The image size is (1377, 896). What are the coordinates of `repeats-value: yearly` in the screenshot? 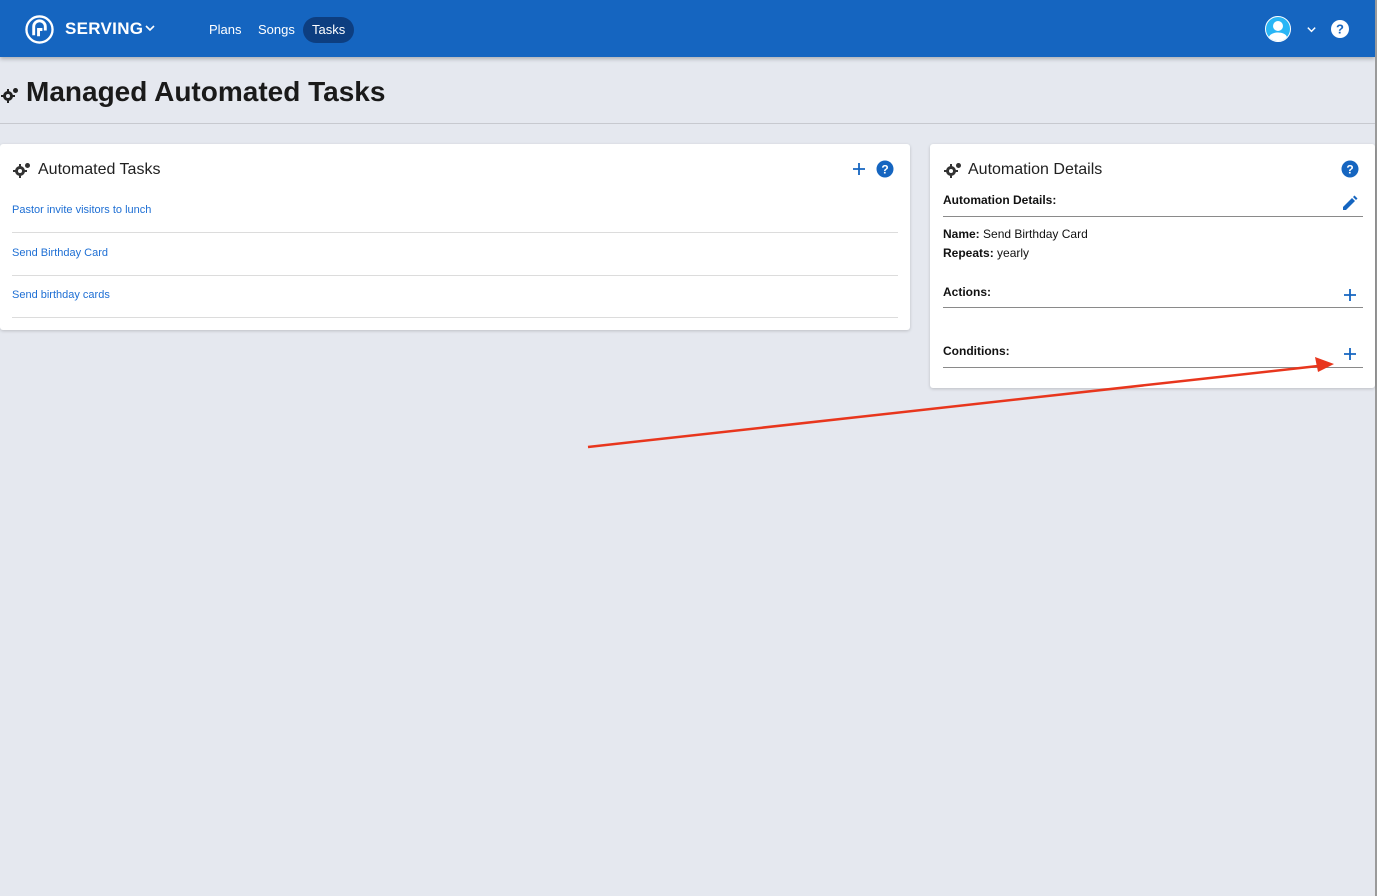 It's located at (1013, 253).